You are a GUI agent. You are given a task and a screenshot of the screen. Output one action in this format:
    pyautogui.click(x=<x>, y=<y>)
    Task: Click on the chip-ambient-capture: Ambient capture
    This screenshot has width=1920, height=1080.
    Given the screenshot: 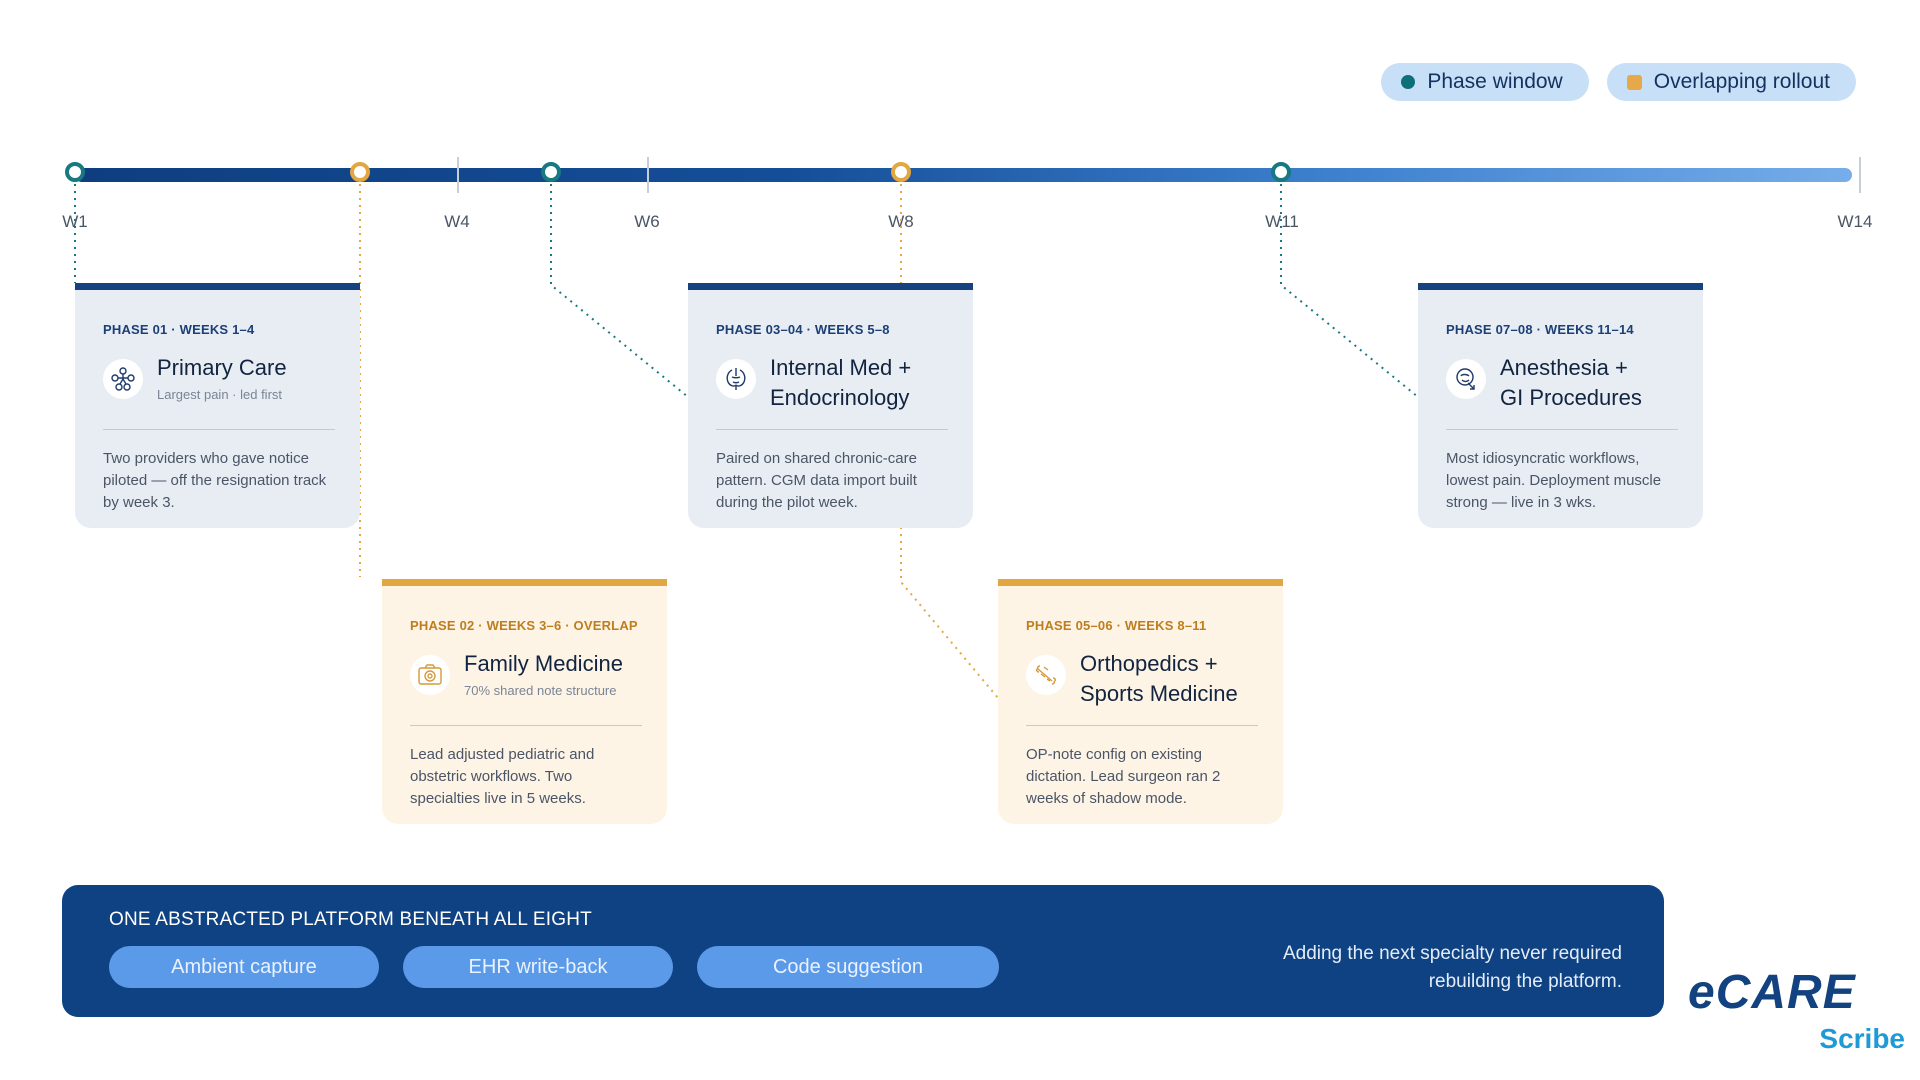 What is the action you would take?
    pyautogui.click(x=244, y=967)
    